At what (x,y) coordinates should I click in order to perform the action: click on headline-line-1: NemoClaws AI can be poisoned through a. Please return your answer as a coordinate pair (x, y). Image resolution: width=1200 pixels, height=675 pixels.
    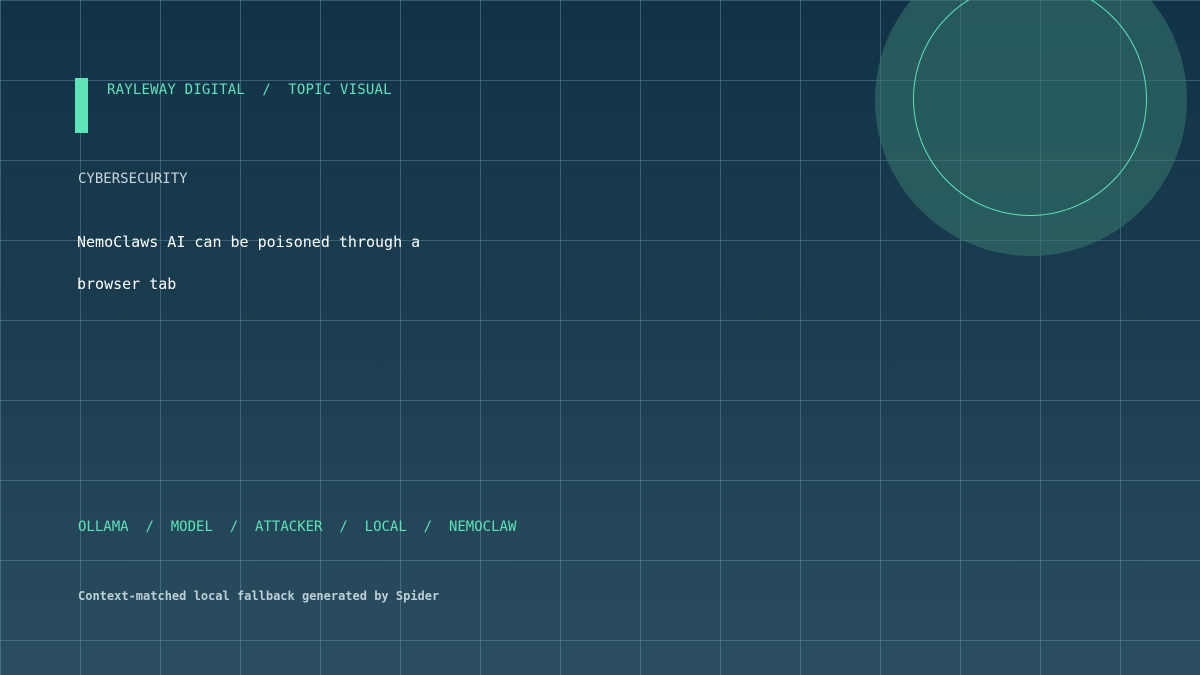
    Looking at the image, I should click on (249, 242).